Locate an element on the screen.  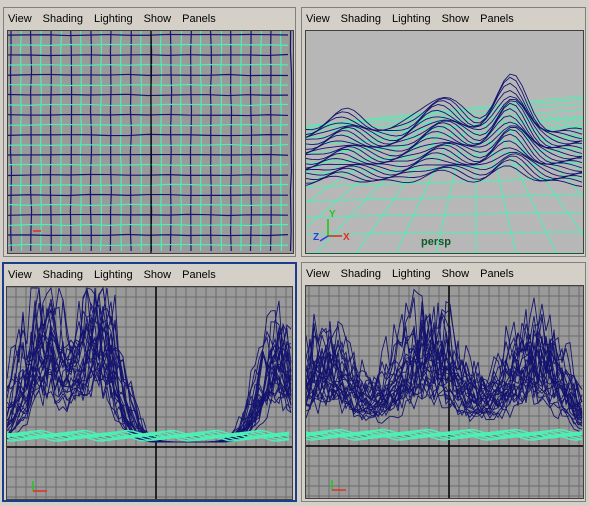
ground-line is located at coordinates (444, 197).